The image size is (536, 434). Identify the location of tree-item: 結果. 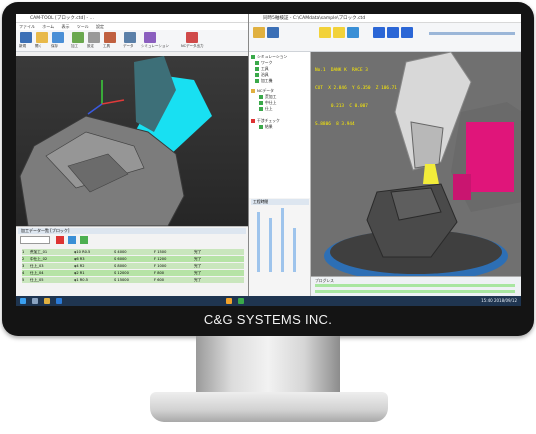
(266, 126).